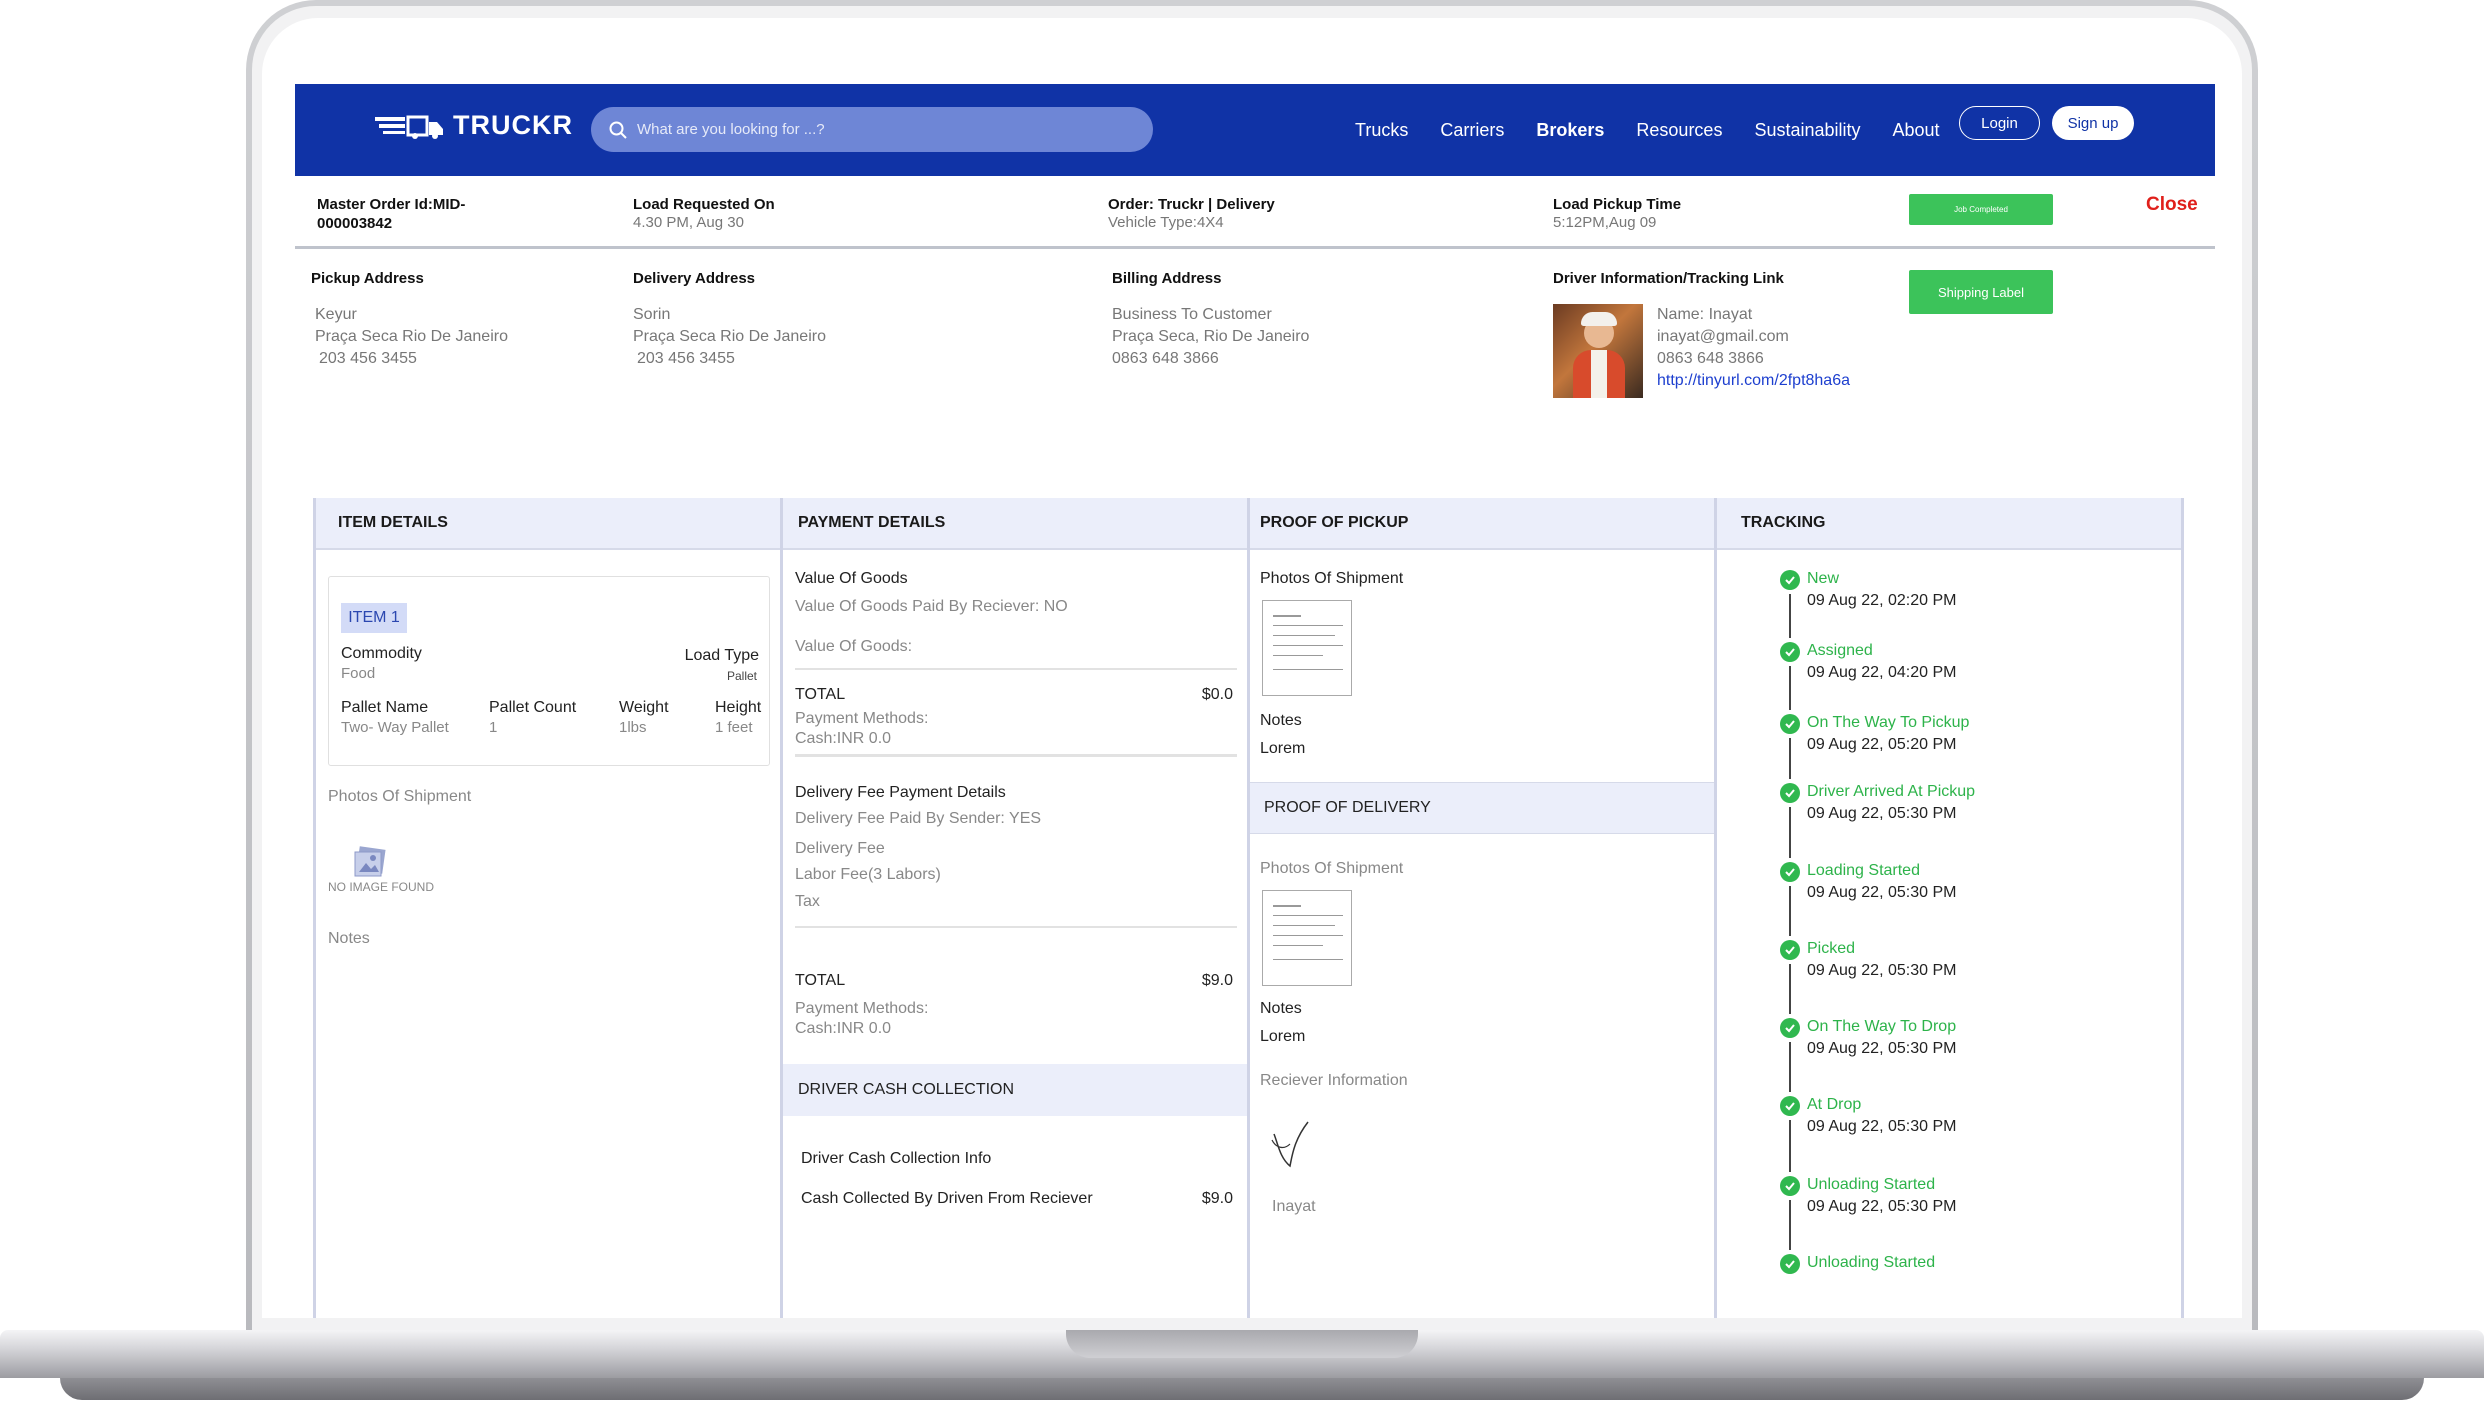 The width and height of the screenshot is (2484, 1410). I want to click on tracking-status: On The Way To Drop, so click(1882, 1026).